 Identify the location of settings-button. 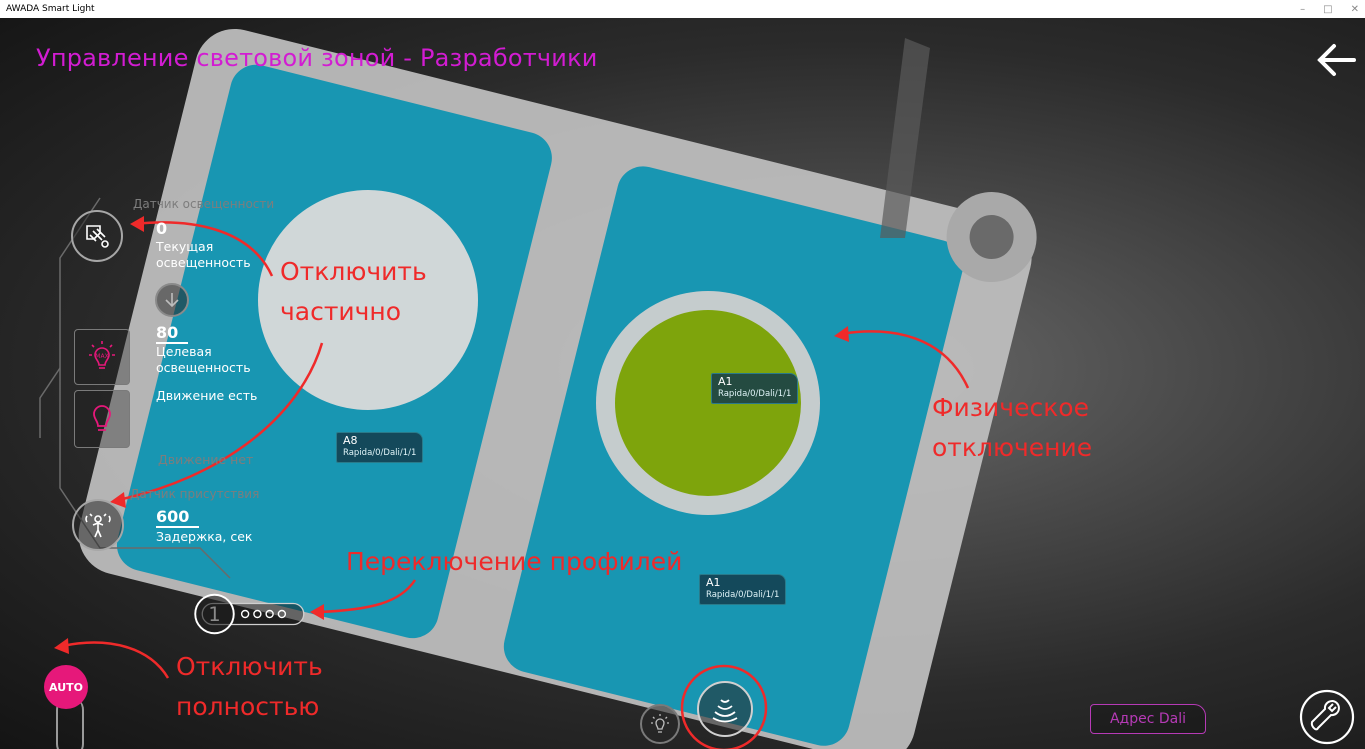
(1327, 717).